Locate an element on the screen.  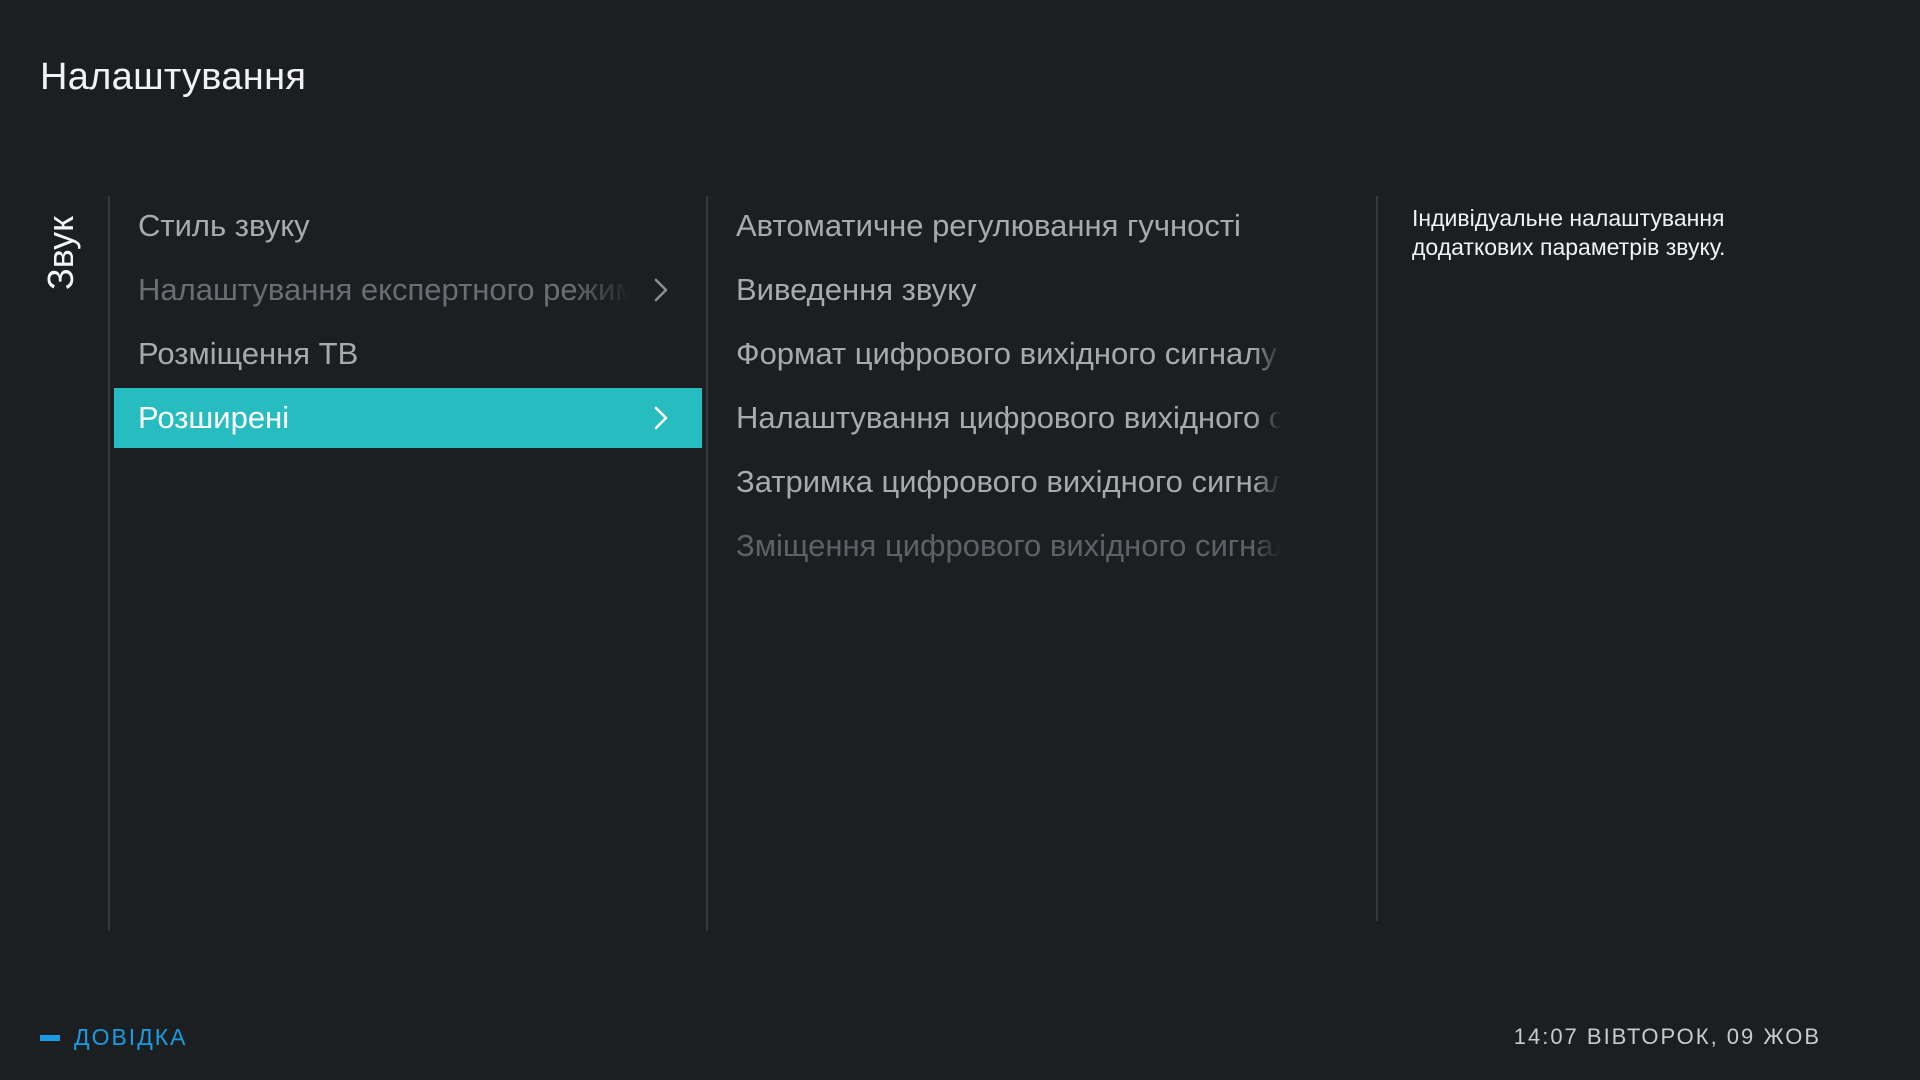
menu-item-advanced: Розширені is located at coordinates (408, 418).